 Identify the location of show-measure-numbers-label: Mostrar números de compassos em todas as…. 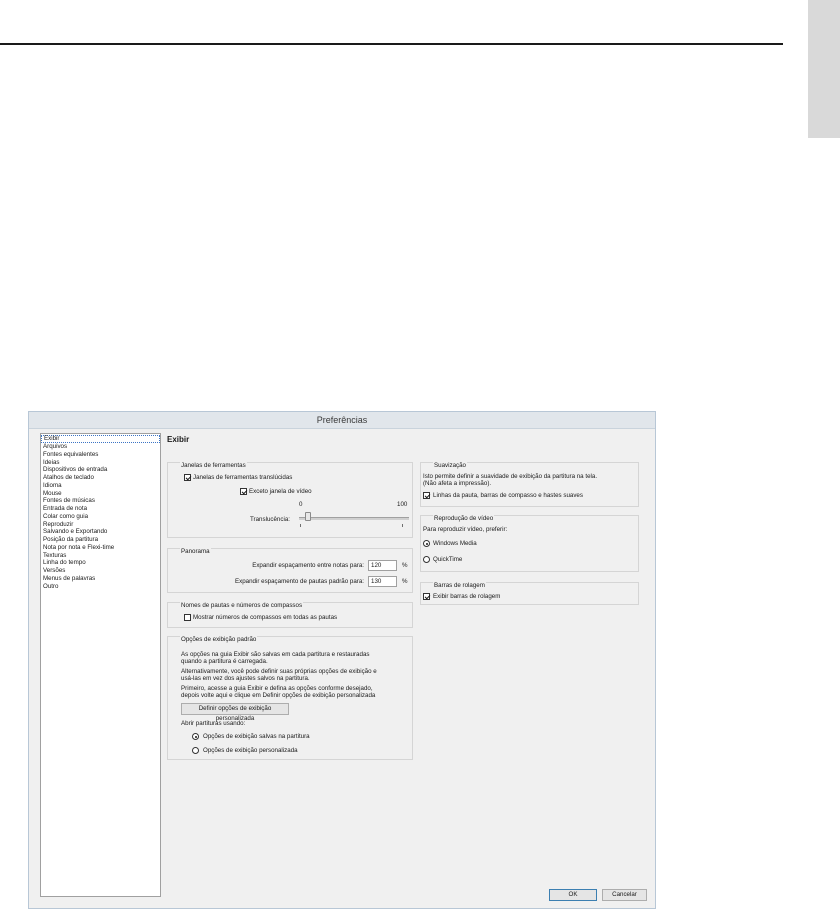
(265, 617).